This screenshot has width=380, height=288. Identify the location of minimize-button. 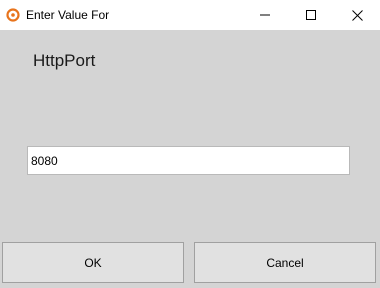
(265, 15).